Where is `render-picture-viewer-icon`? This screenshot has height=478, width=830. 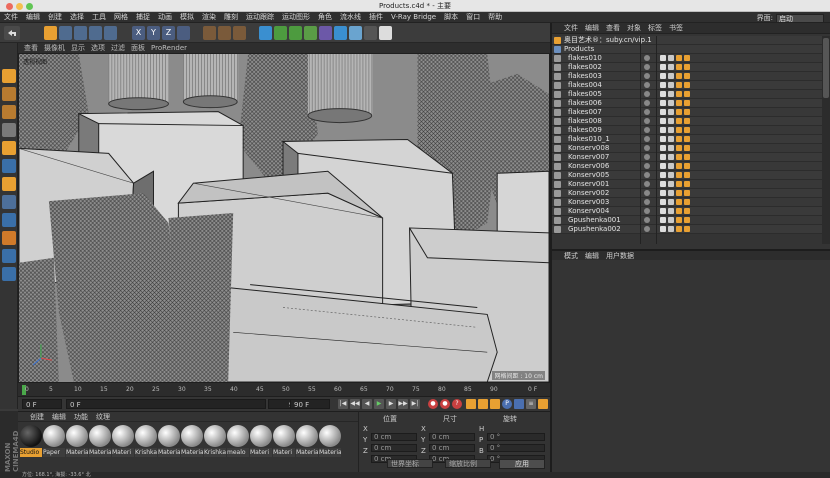 render-picture-viewer-icon is located at coordinates (224, 33).